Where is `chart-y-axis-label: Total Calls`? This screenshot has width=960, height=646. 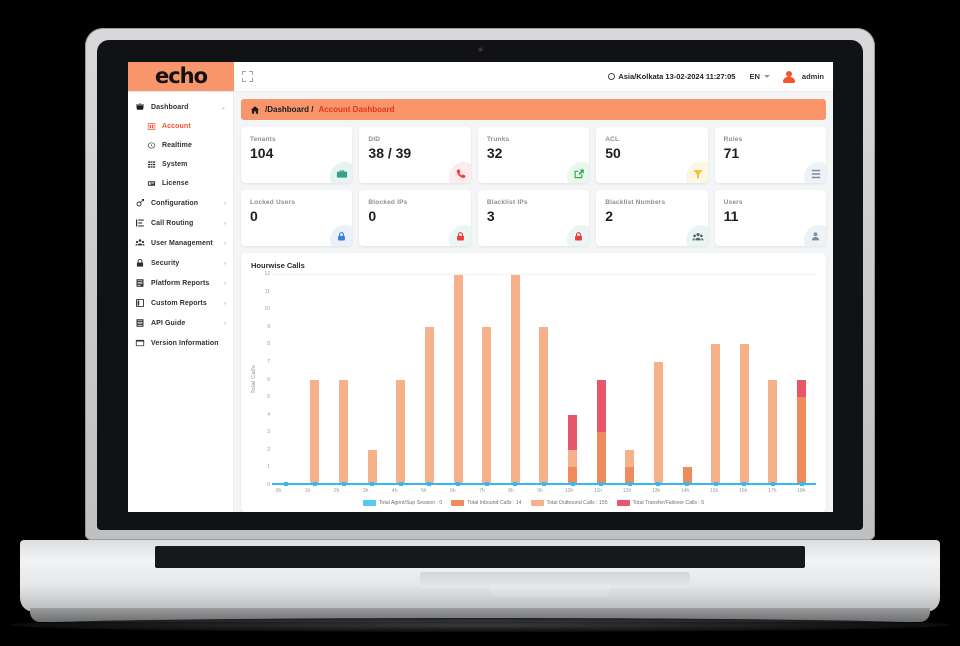
chart-y-axis-label: Total Calls is located at coordinates (254, 379).